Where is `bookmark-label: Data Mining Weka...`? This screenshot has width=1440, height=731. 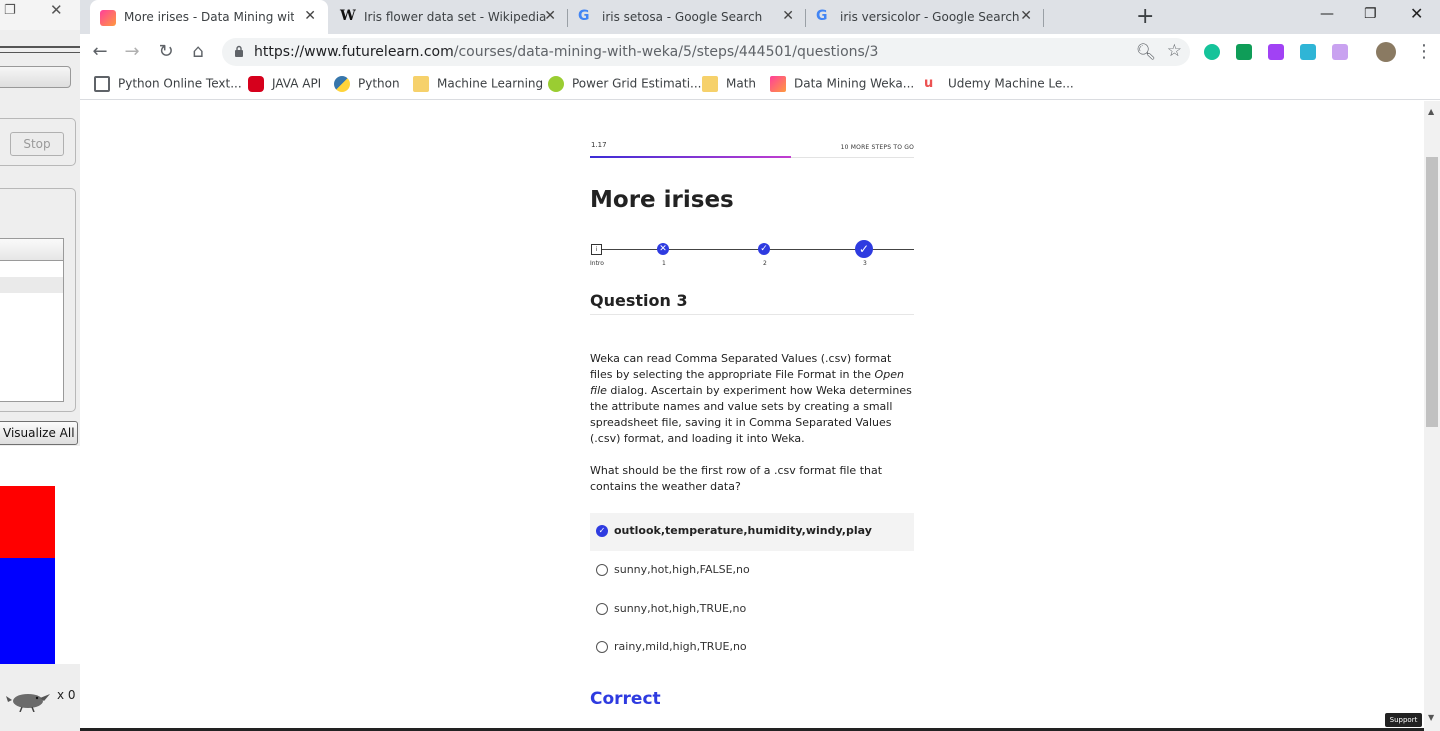 bookmark-label: Data Mining Weka... is located at coordinates (854, 83).